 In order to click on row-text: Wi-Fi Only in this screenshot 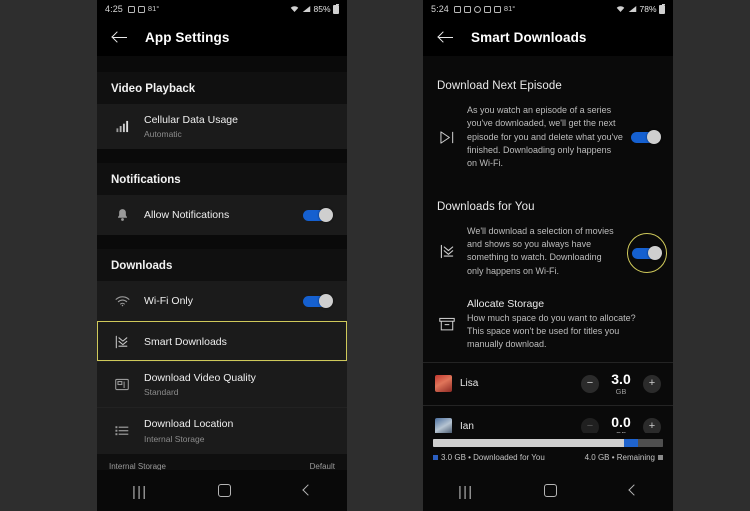, I will do `click(223, 301)`.